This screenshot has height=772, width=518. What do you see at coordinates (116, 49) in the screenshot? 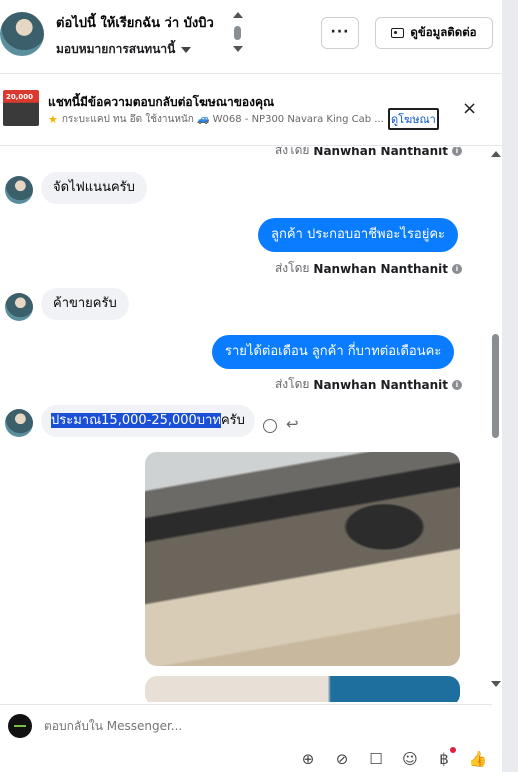
I see `assign-label: มอบหมายการสนทนานี้` at bounding box center [116, 49].